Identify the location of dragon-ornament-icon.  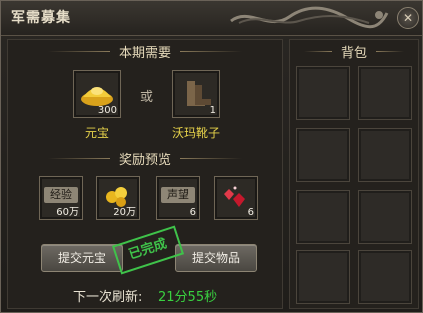
(309, 17).